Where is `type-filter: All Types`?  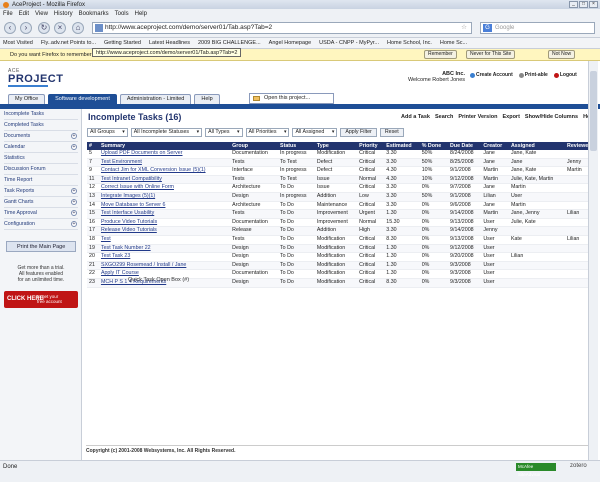 type-filter: All Types is located at coordinates (224, 132).